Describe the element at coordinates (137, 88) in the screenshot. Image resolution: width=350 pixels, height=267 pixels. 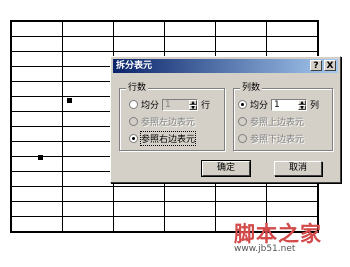
I see `rows-group-label: 行数` at that location.